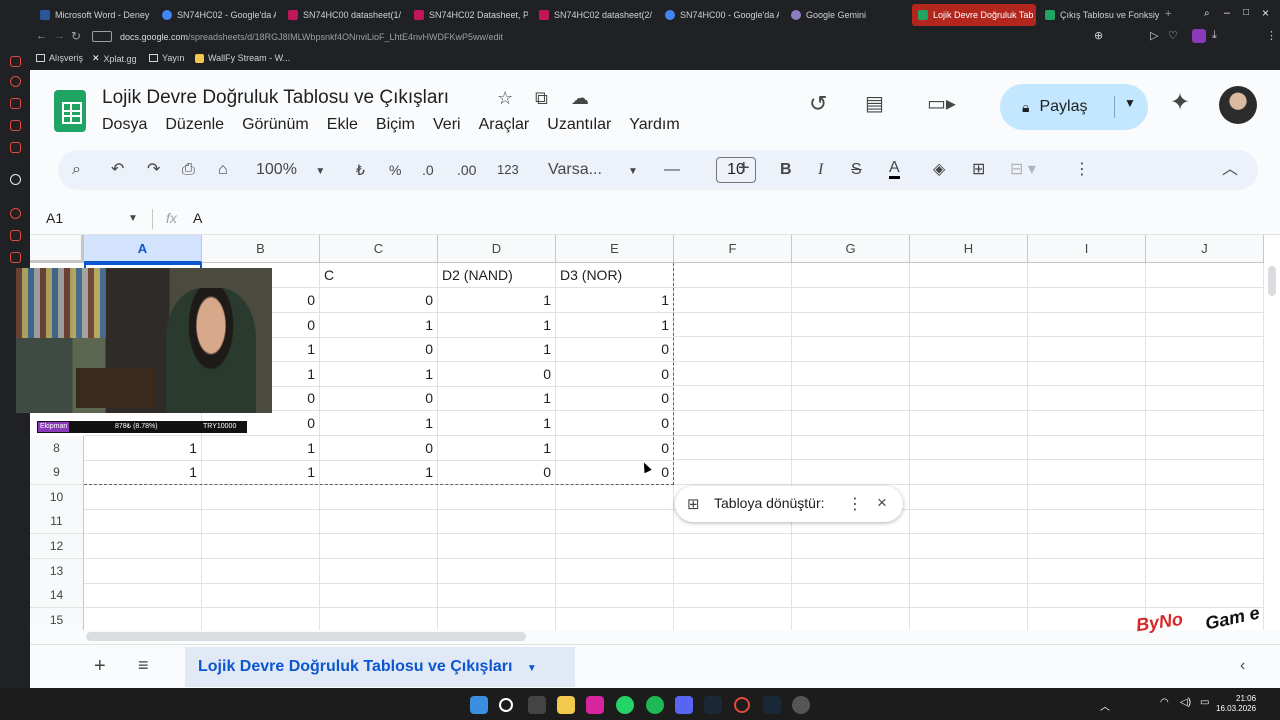  I want to click on borders-icon: ⊞, so click(978, 170).